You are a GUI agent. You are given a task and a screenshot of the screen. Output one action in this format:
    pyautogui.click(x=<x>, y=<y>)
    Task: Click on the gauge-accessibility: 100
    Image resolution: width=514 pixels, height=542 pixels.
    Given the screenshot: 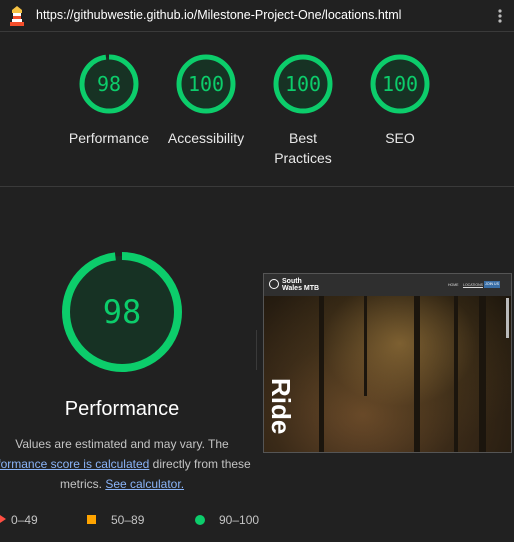 What is the action you would take?
    pyautogui.click(x=206, y=84)
    